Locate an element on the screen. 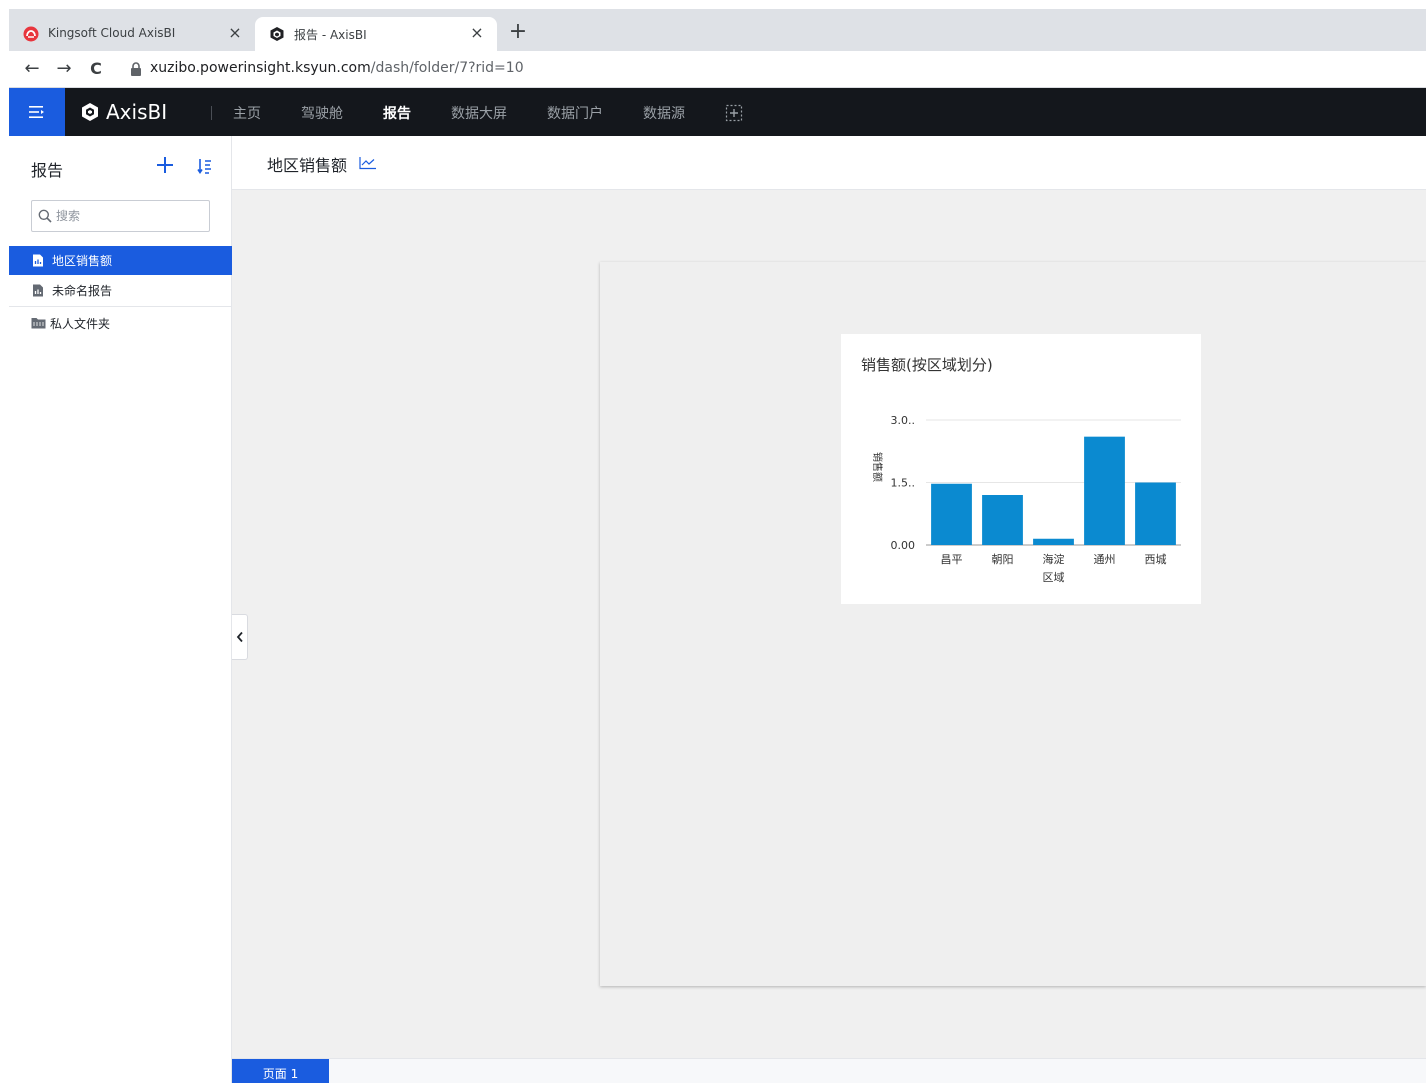 The height and width of the screenshot is (1083, 1426). x-axis-label: 区域 is located at coordinates (1054, 577).